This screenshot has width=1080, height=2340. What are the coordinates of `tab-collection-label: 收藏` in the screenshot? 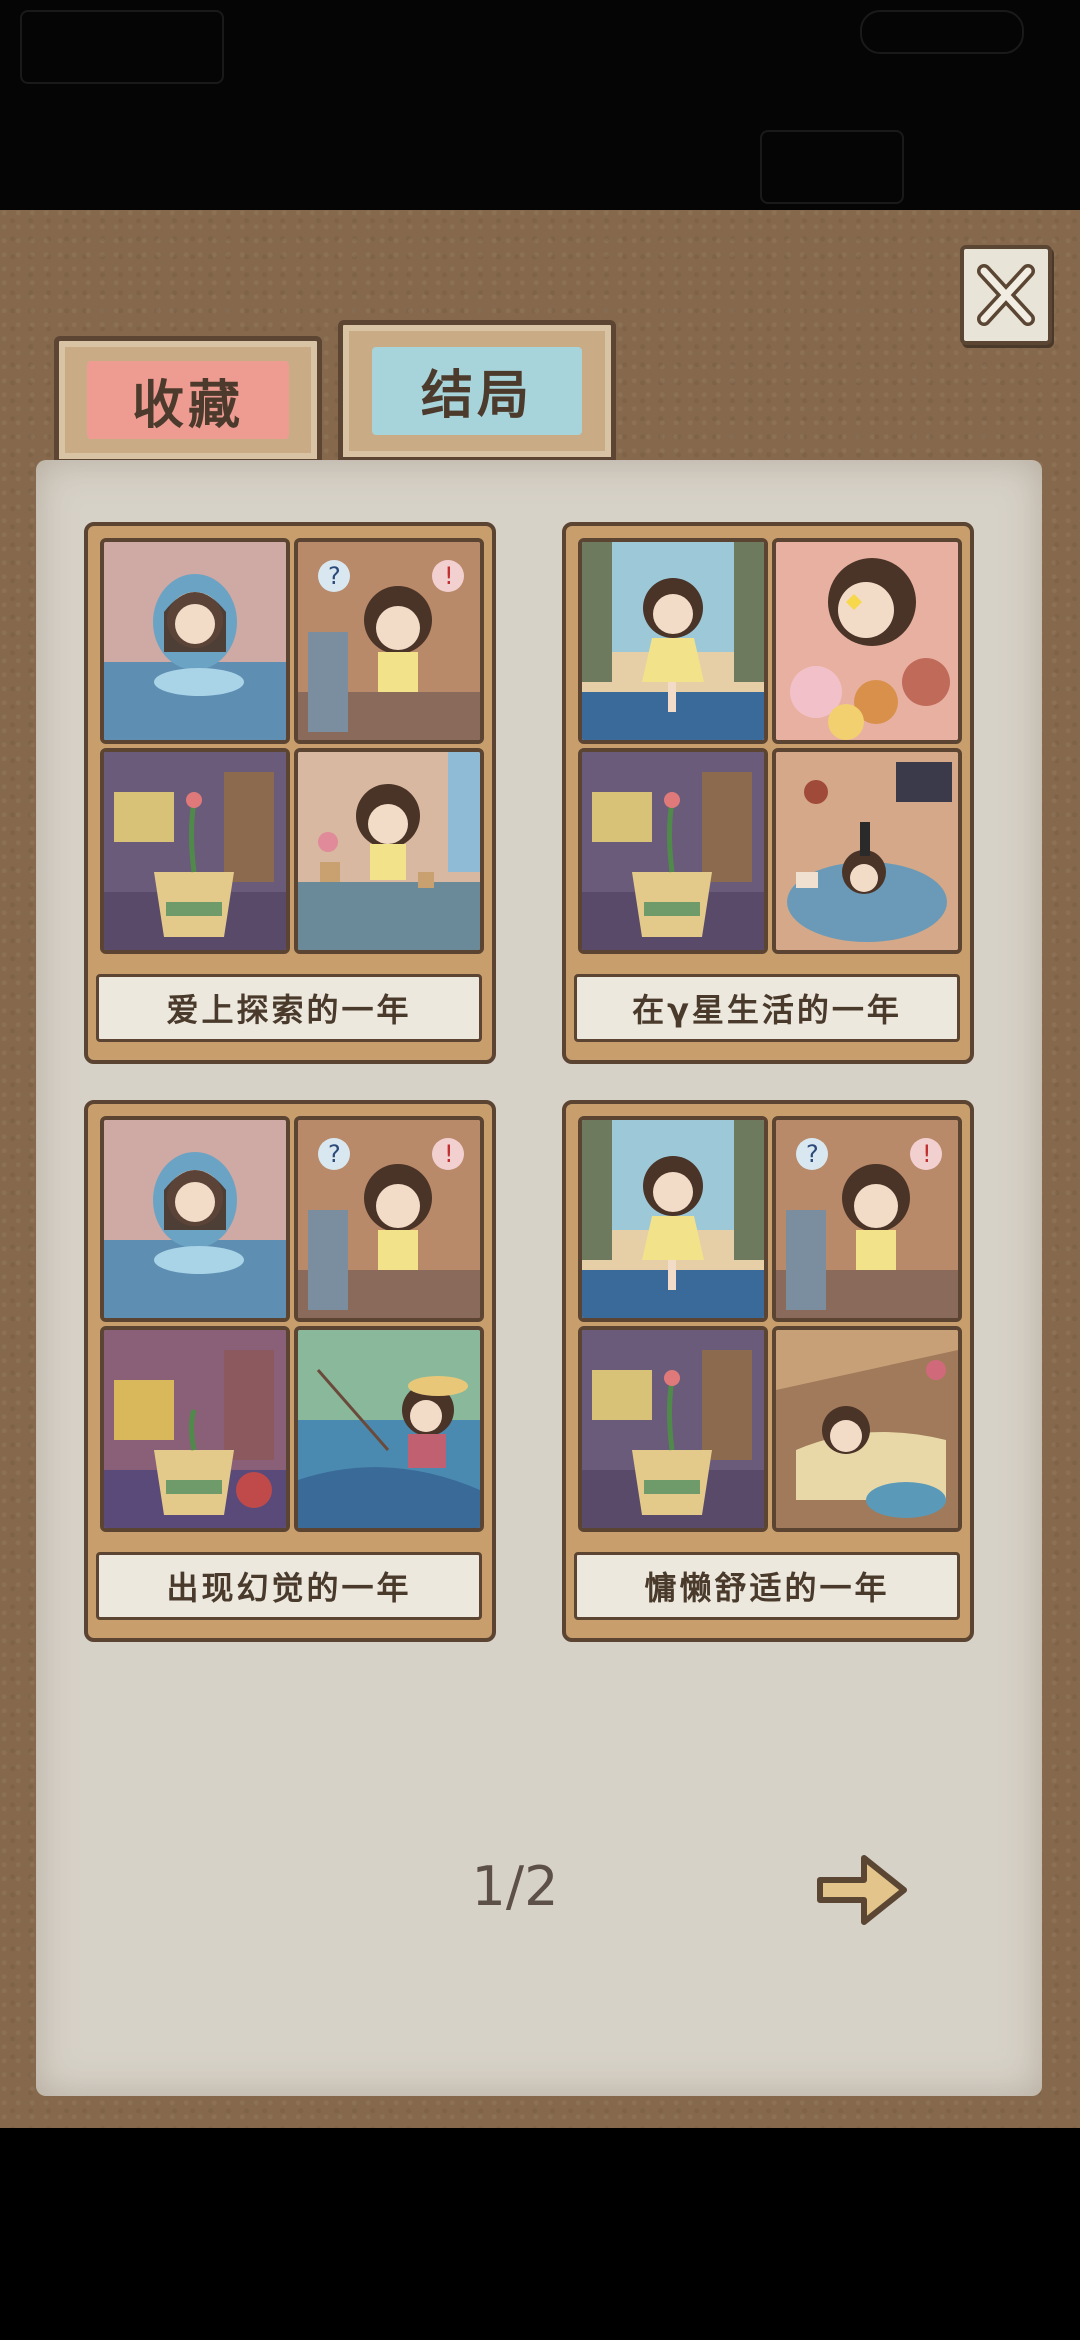 It's located at (188, 400).